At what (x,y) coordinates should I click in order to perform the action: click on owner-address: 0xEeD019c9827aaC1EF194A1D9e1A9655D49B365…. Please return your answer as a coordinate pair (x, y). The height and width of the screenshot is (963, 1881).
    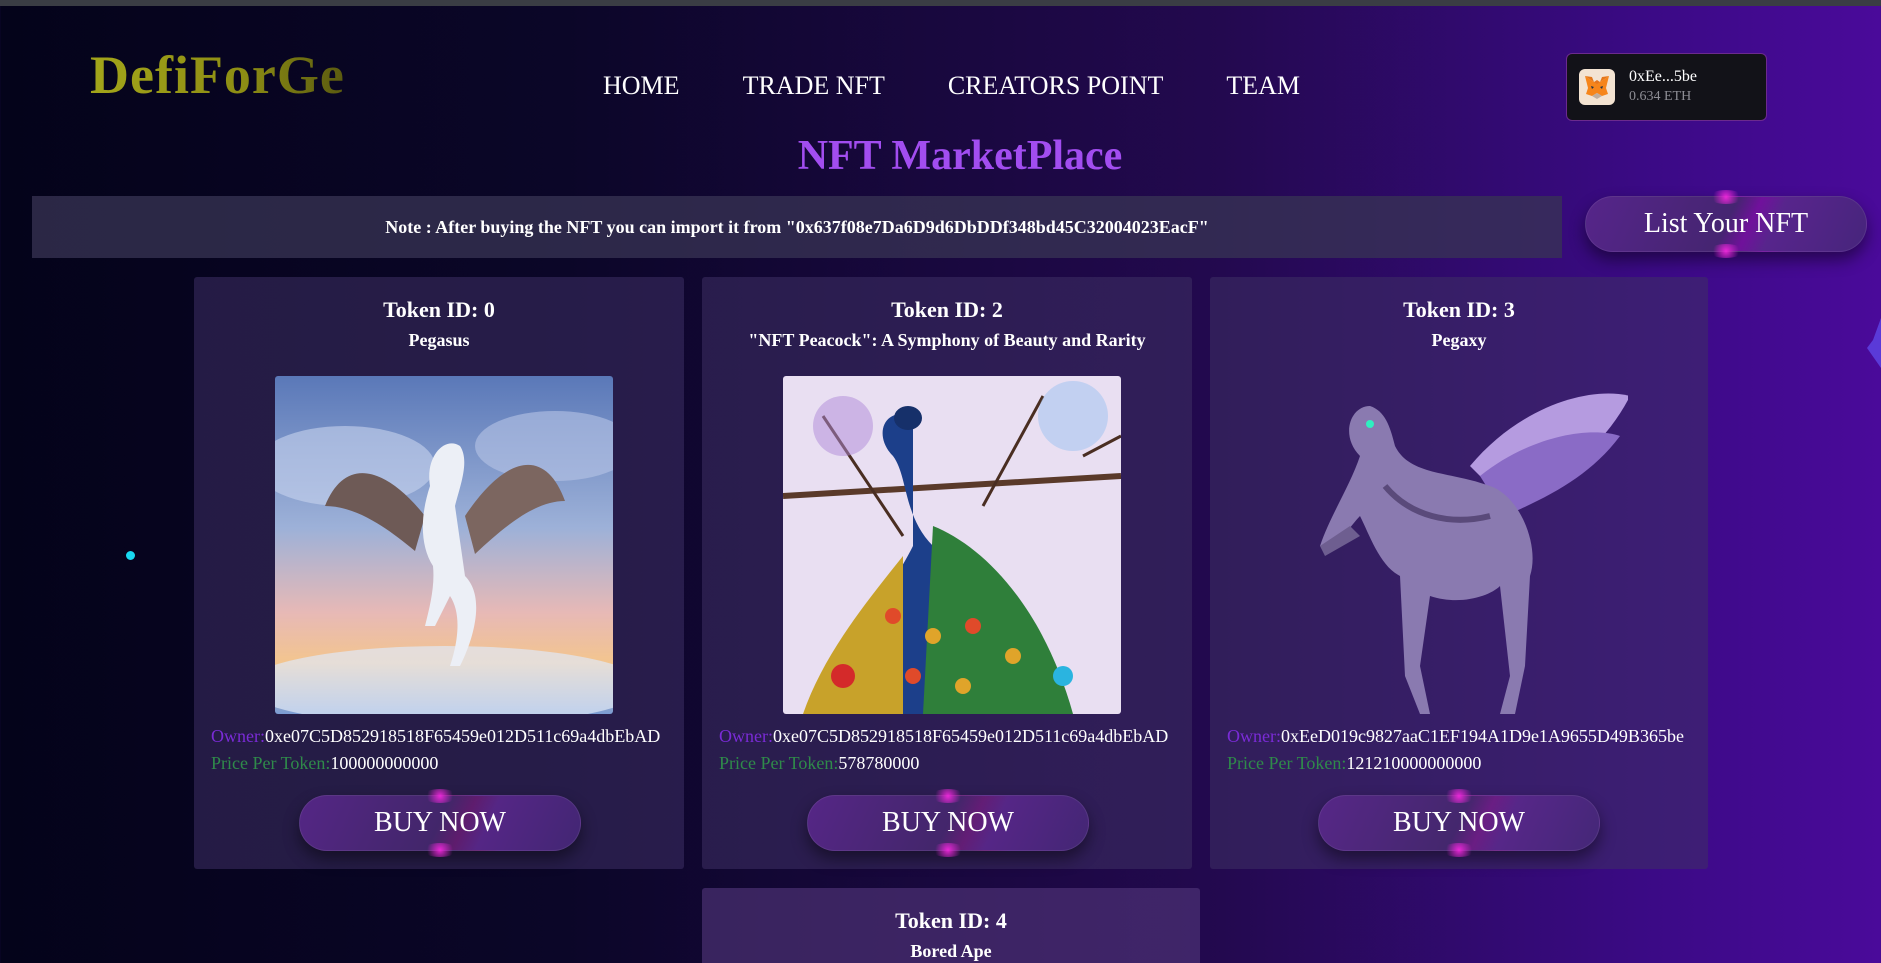
    Looking at the image, I should click on (1482, 736).